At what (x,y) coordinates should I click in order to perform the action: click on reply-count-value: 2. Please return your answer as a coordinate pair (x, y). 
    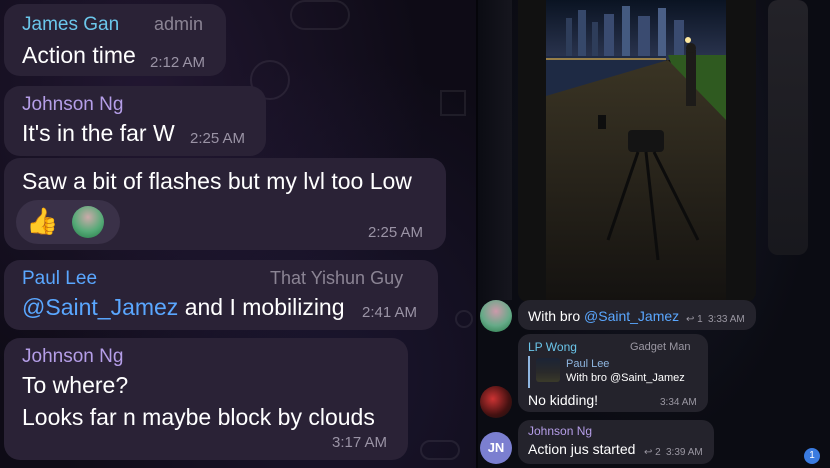
    Looking at the image, I should click on (658, 452).